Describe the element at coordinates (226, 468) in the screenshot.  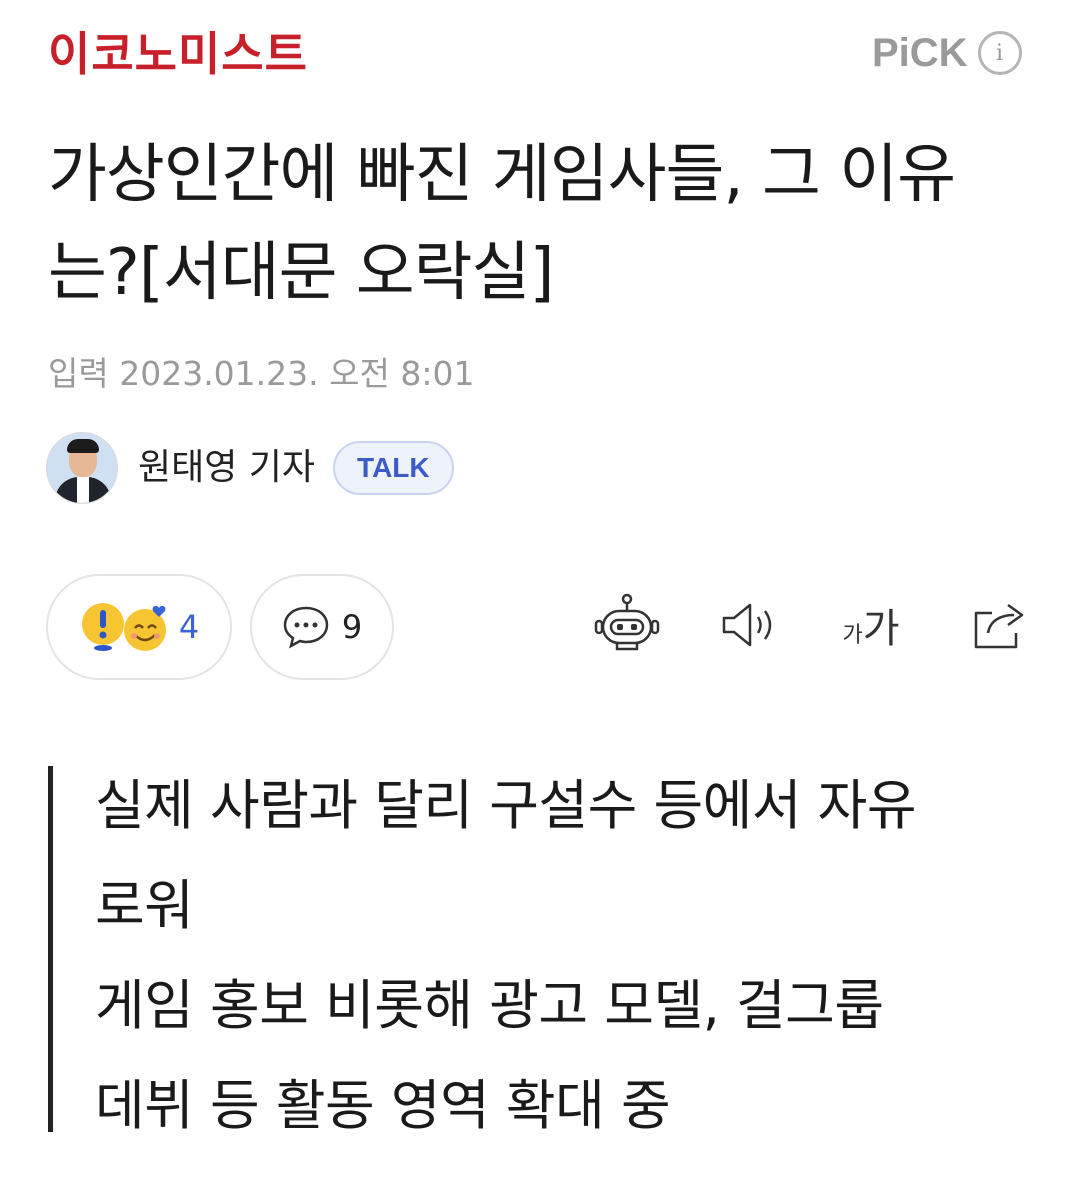
I see `reporter-name: 원태영 기자` at that location.